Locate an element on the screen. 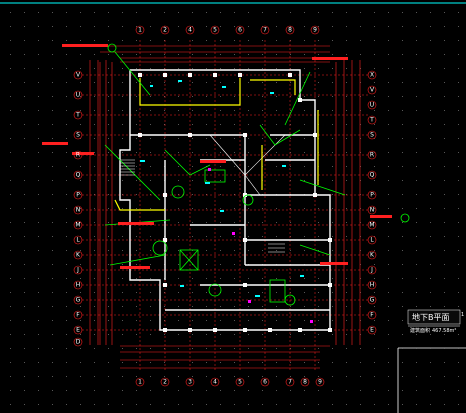 The width and height of the screenshot is (466, 413). axis-right-label: L is located at coordinates (372, 240).